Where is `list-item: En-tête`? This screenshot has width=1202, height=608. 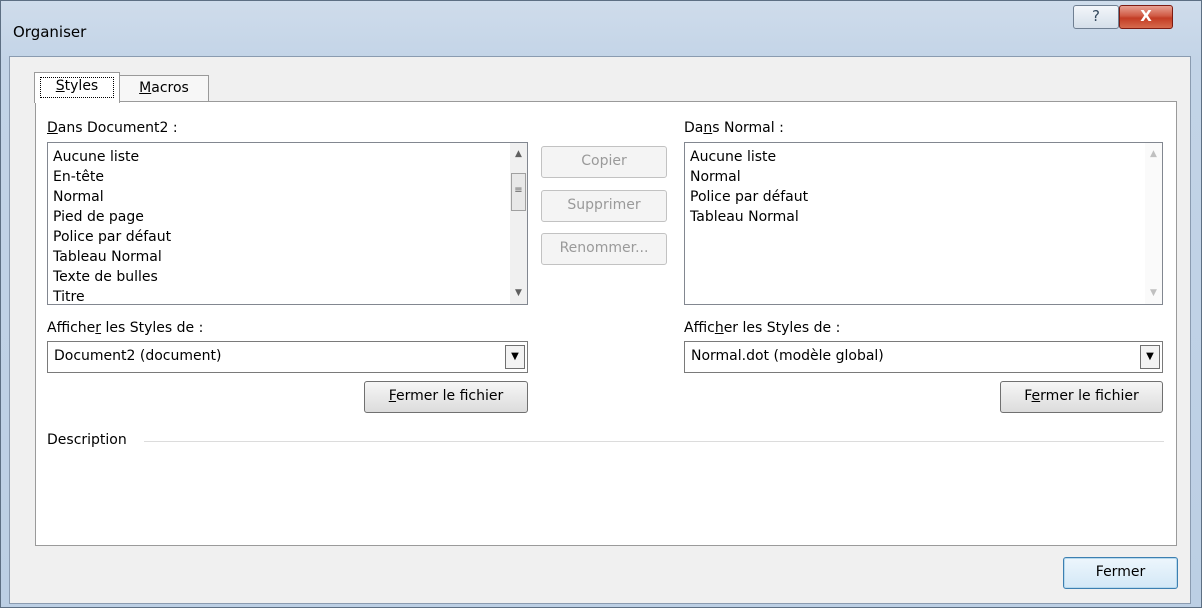
list-item: En-tête is located at coordinates (112, 177).